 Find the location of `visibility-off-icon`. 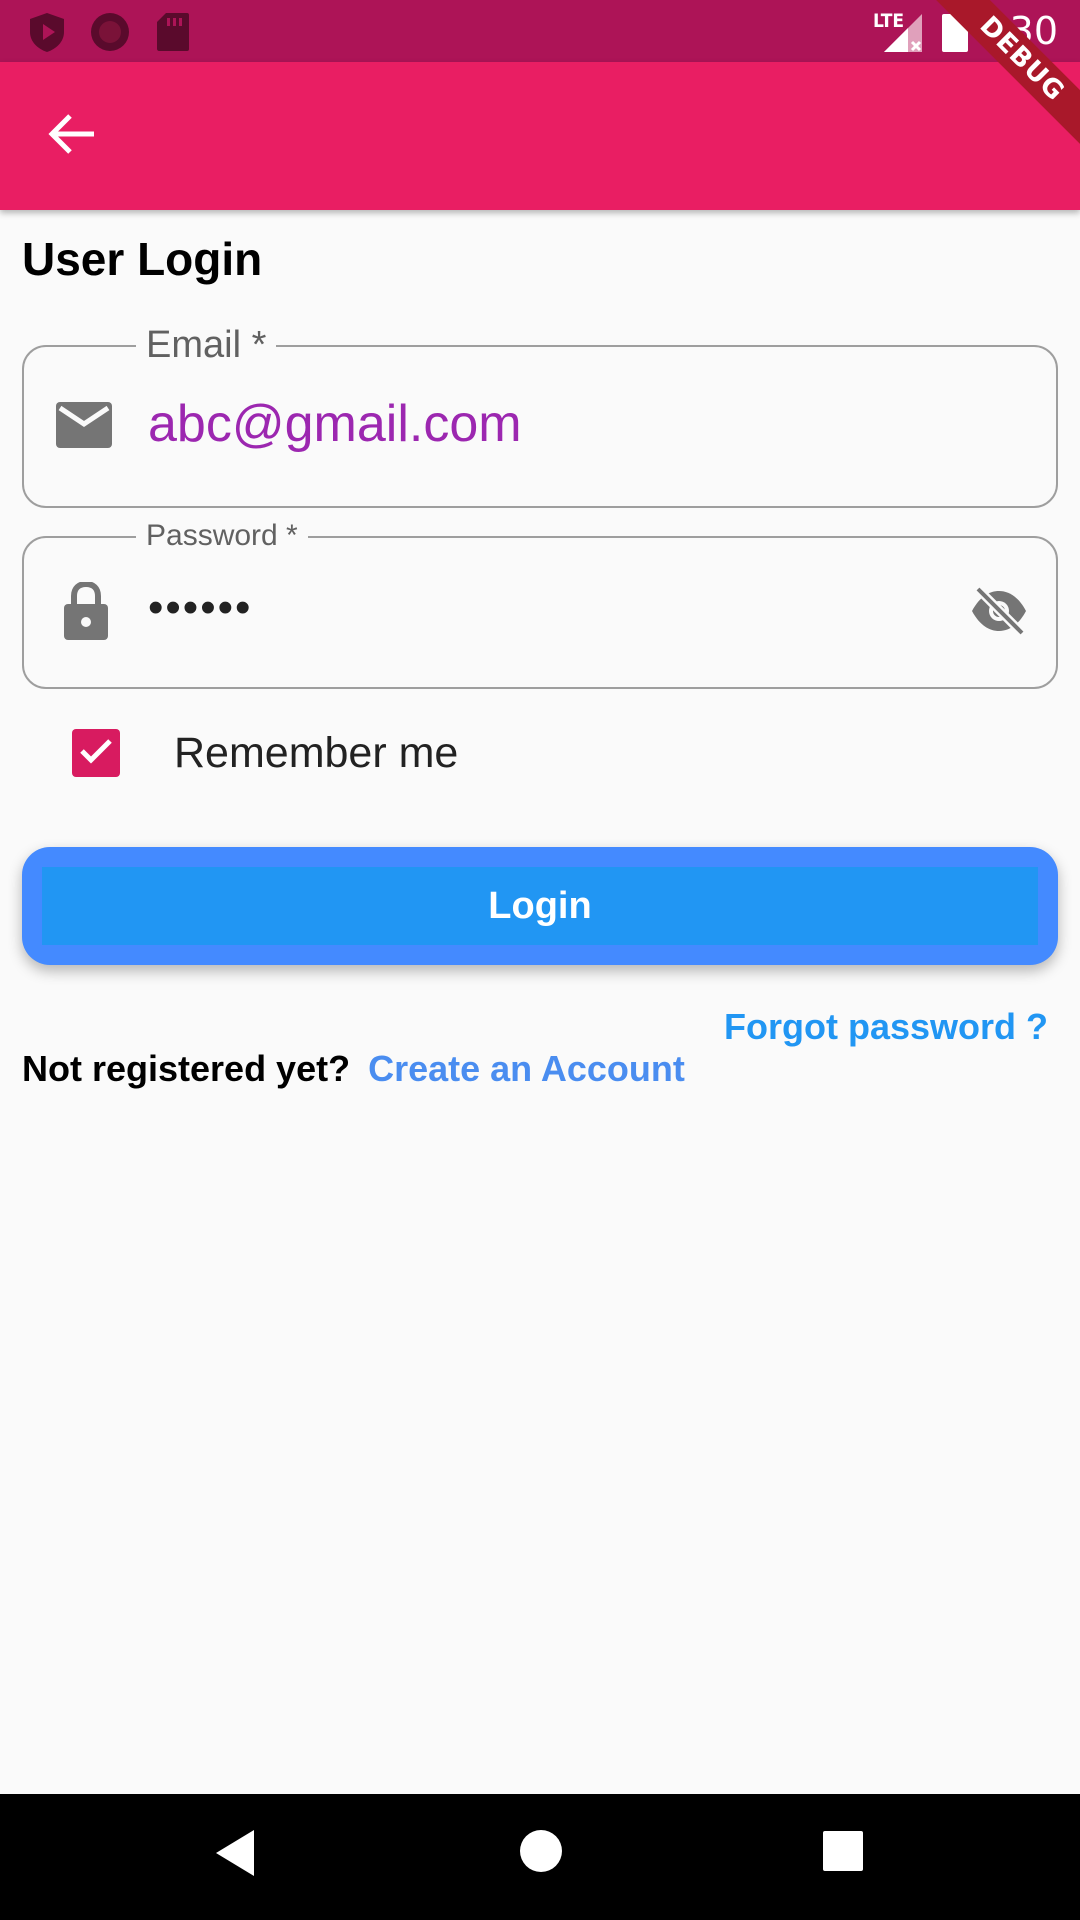

visibility-off-icon is located at coordinates (999, 613).